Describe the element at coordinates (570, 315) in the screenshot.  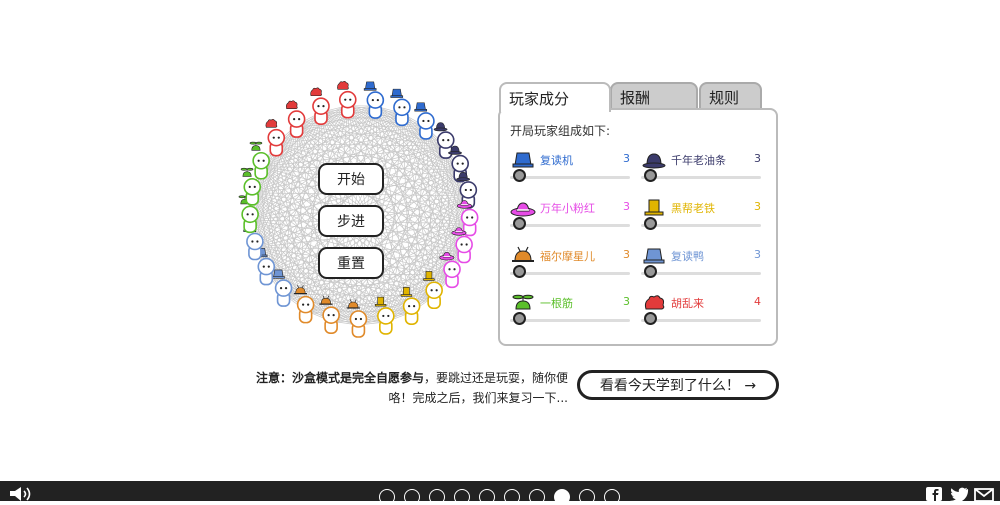
I see `player-type-row: 一根筋 3` at that location.